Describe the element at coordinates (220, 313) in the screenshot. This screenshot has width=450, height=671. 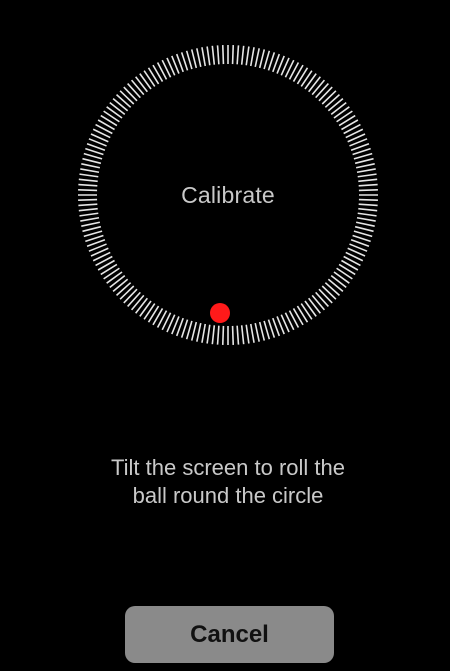
I see `tilt-ball` at that location.